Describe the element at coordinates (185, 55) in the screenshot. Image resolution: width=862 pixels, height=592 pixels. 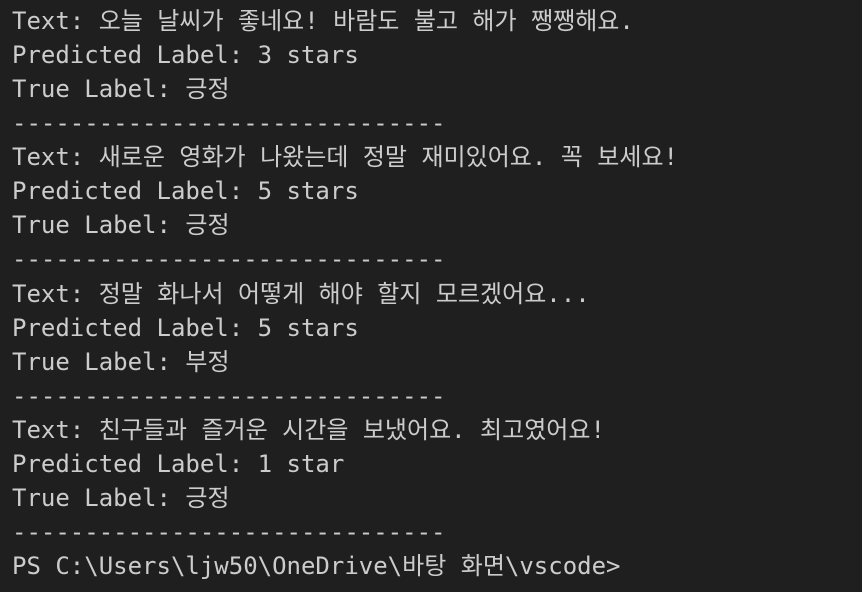
I see `output-predicted-label: Predicted Label: 3 stars` at that location.